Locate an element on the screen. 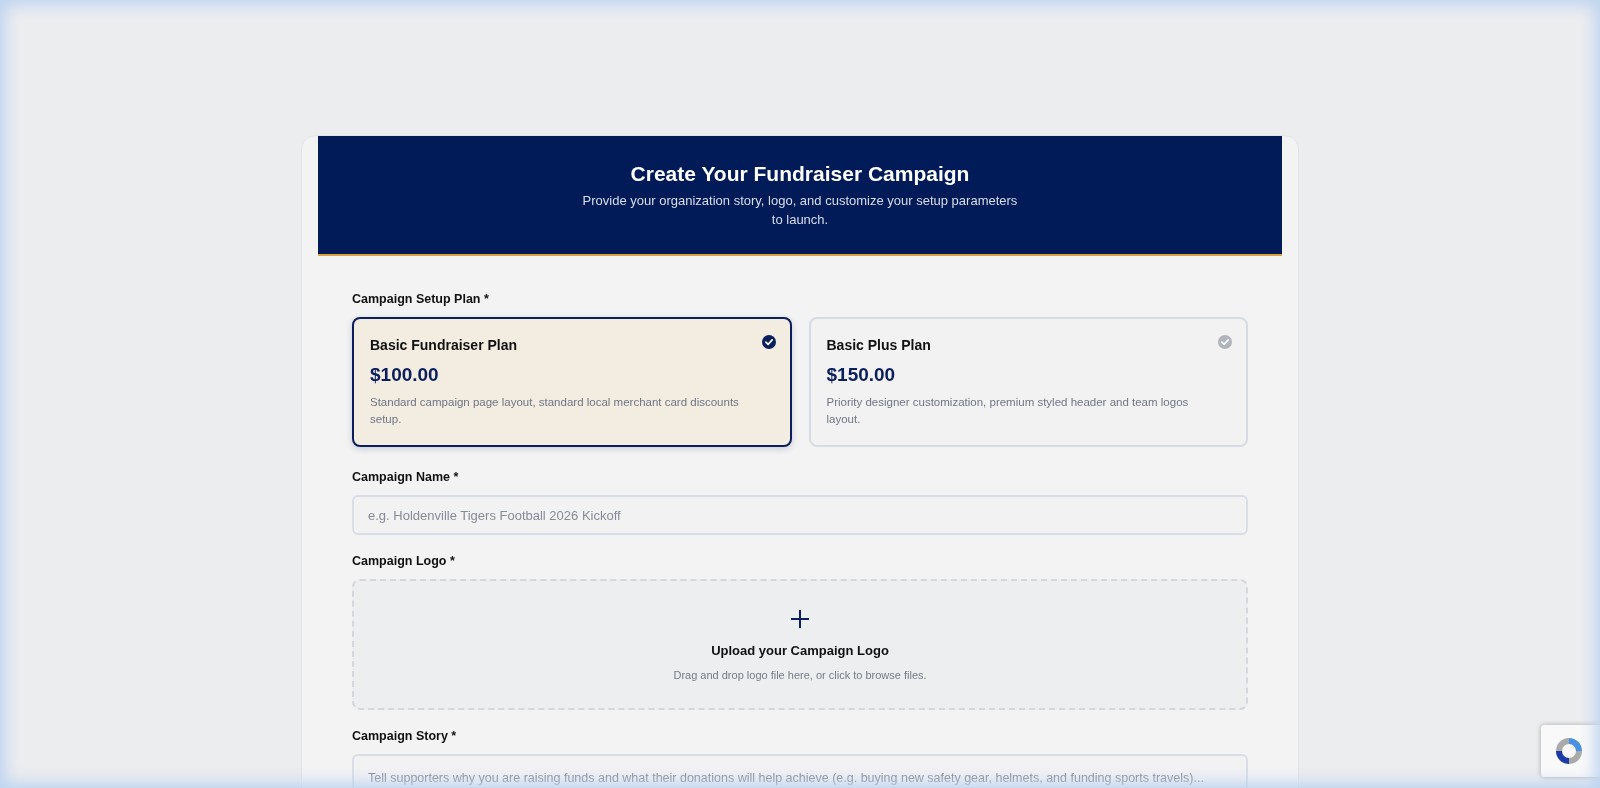 The image size is (1600, 788). plan-price: $150.00 is located at coordinates (861, 375).